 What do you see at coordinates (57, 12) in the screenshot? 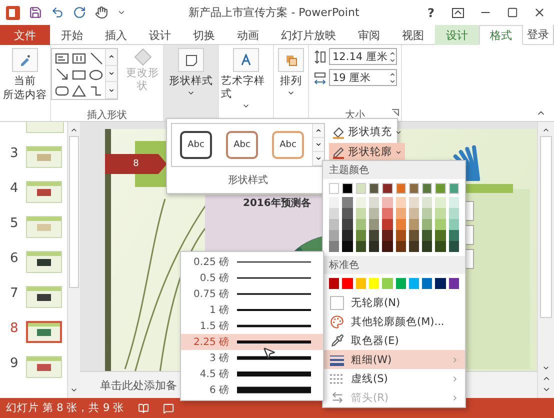
I see `undo-icon` at bounding box center [57, 12].